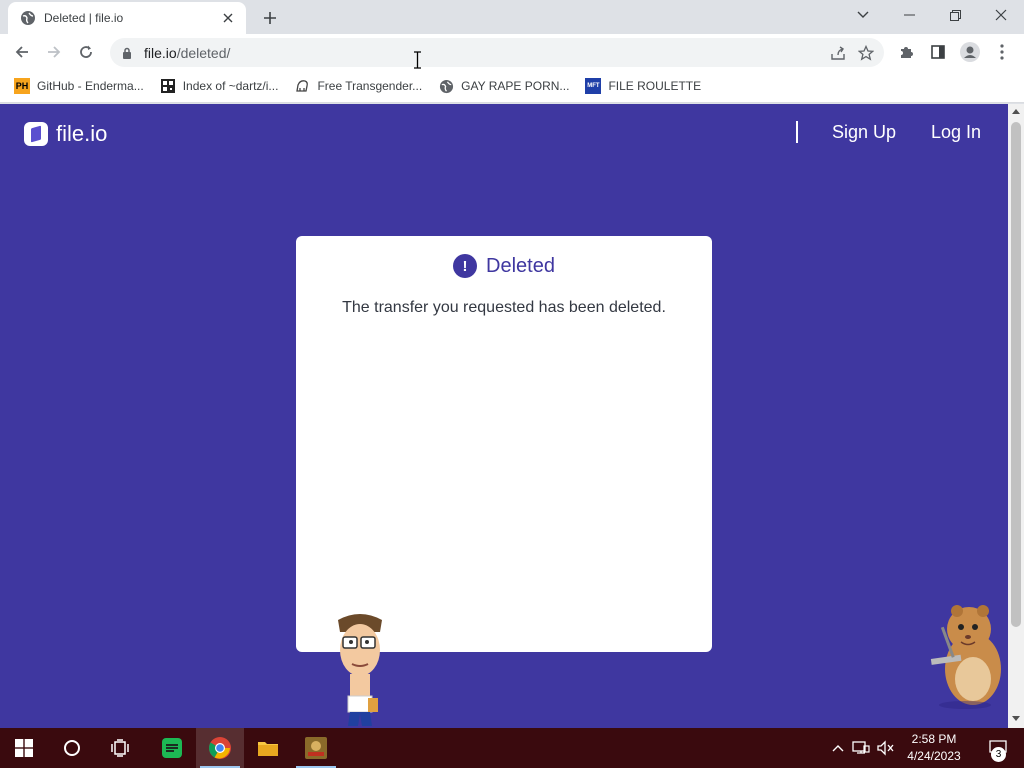  I want to click on url-text: file.io/deleted/, so click(484, 53).